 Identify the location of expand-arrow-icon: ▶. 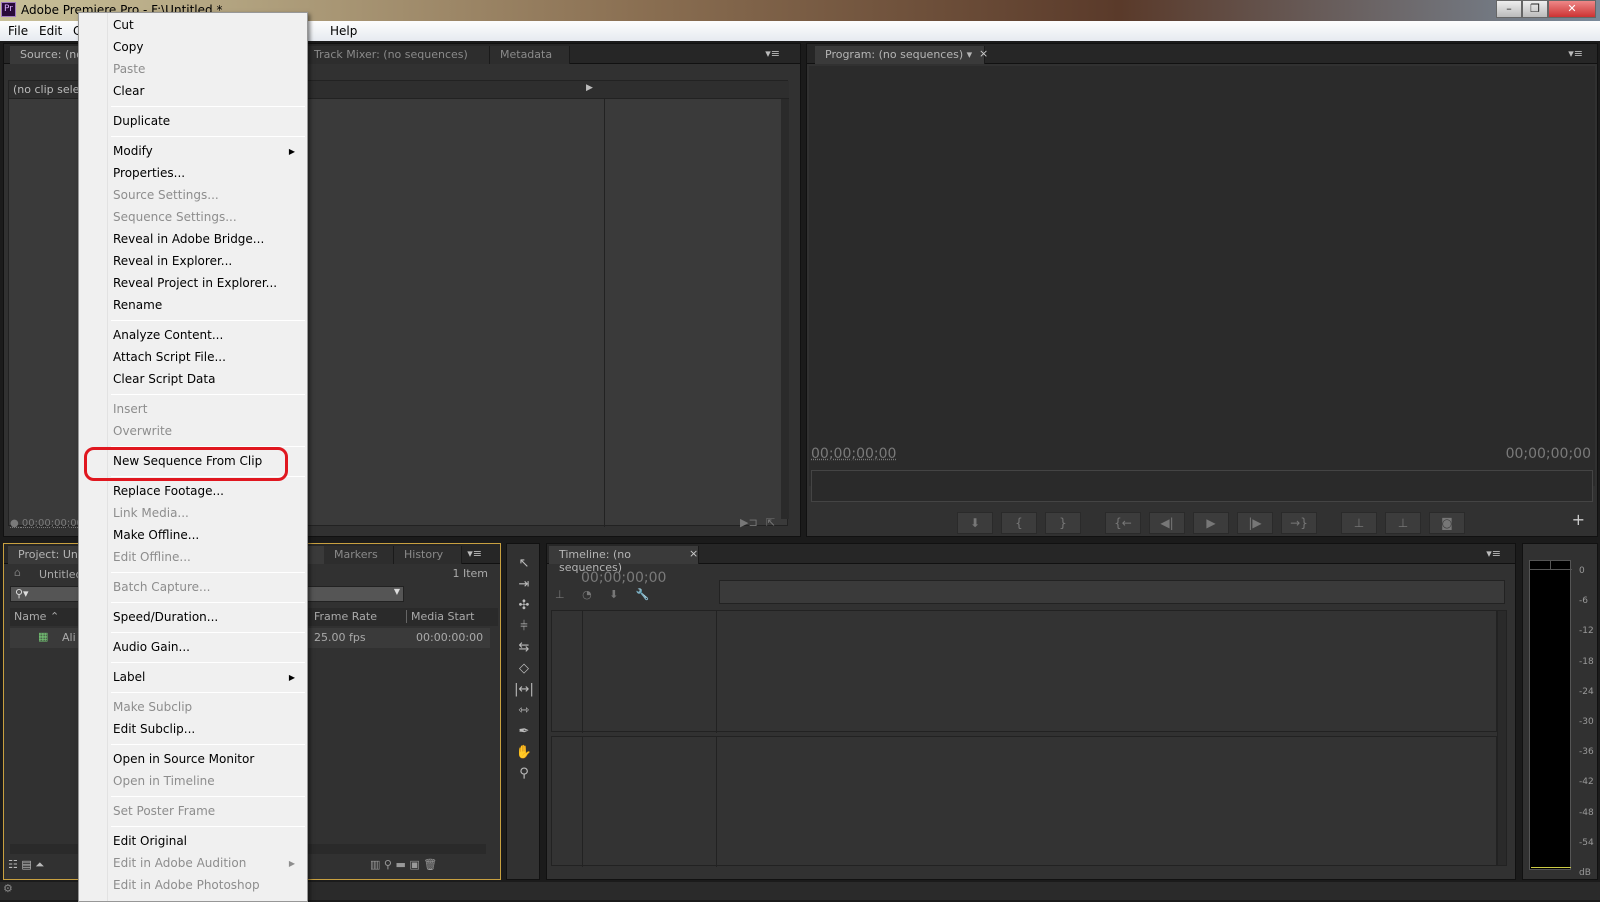
(589, 88).